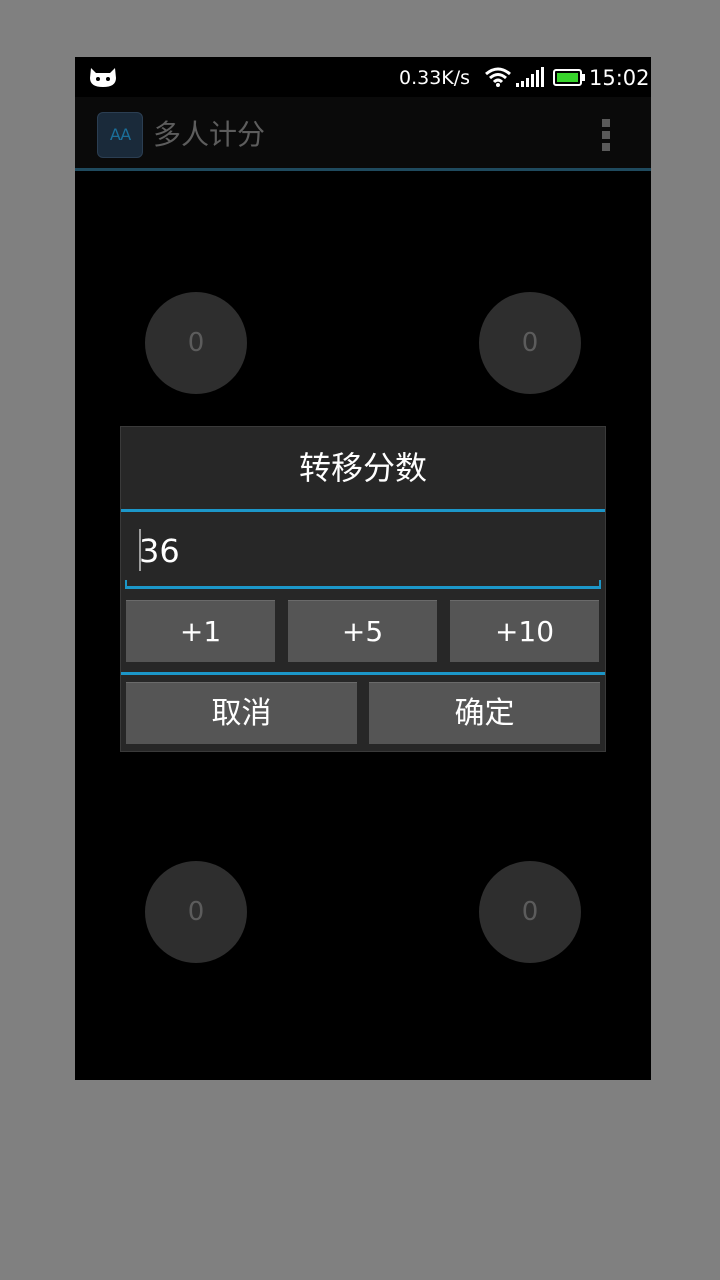 The image size is (720, 1280). I want to click on app-title: 多人计分, so click(209, 134).